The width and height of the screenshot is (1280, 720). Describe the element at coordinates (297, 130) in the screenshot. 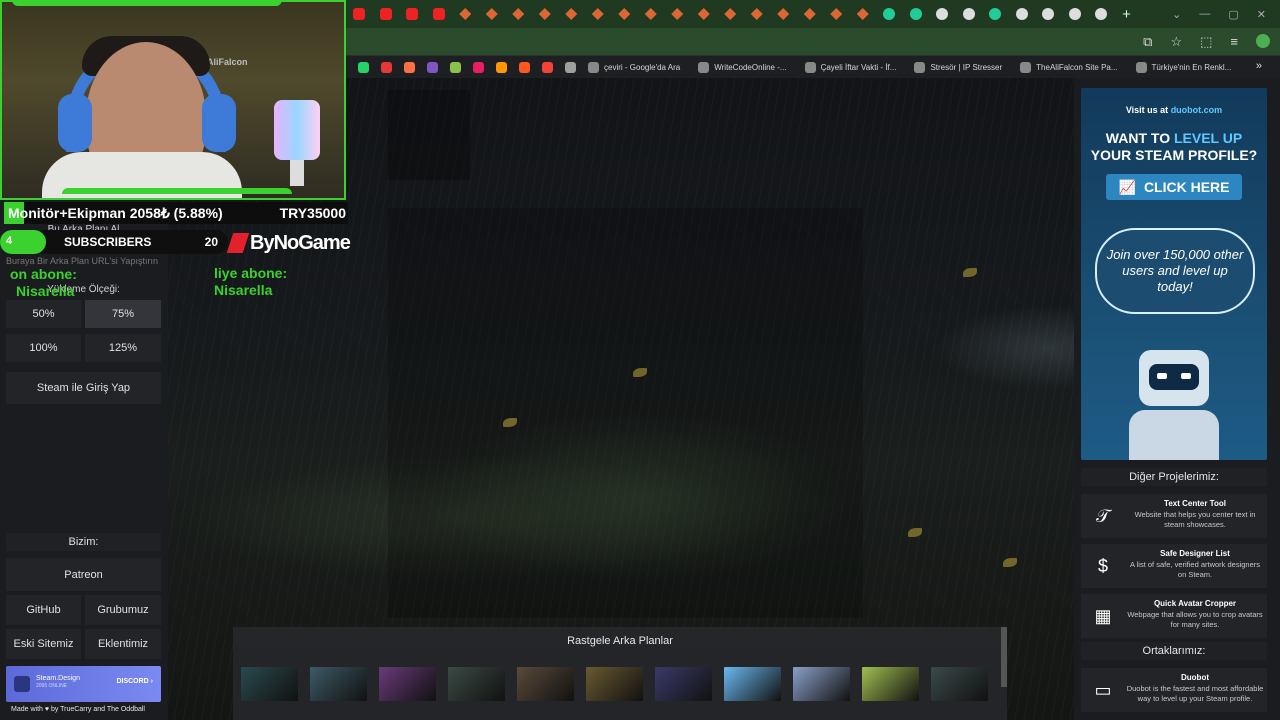

I see `microphone-icon` at that location.